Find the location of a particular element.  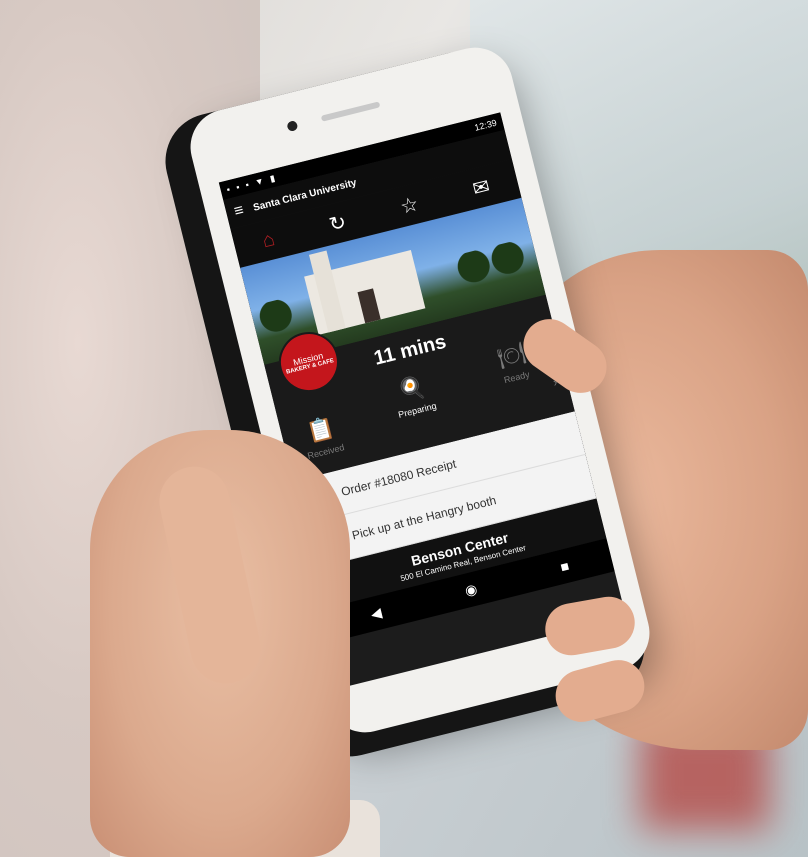

home-nav-icon: ◉ is located at coordinates (471, 589).